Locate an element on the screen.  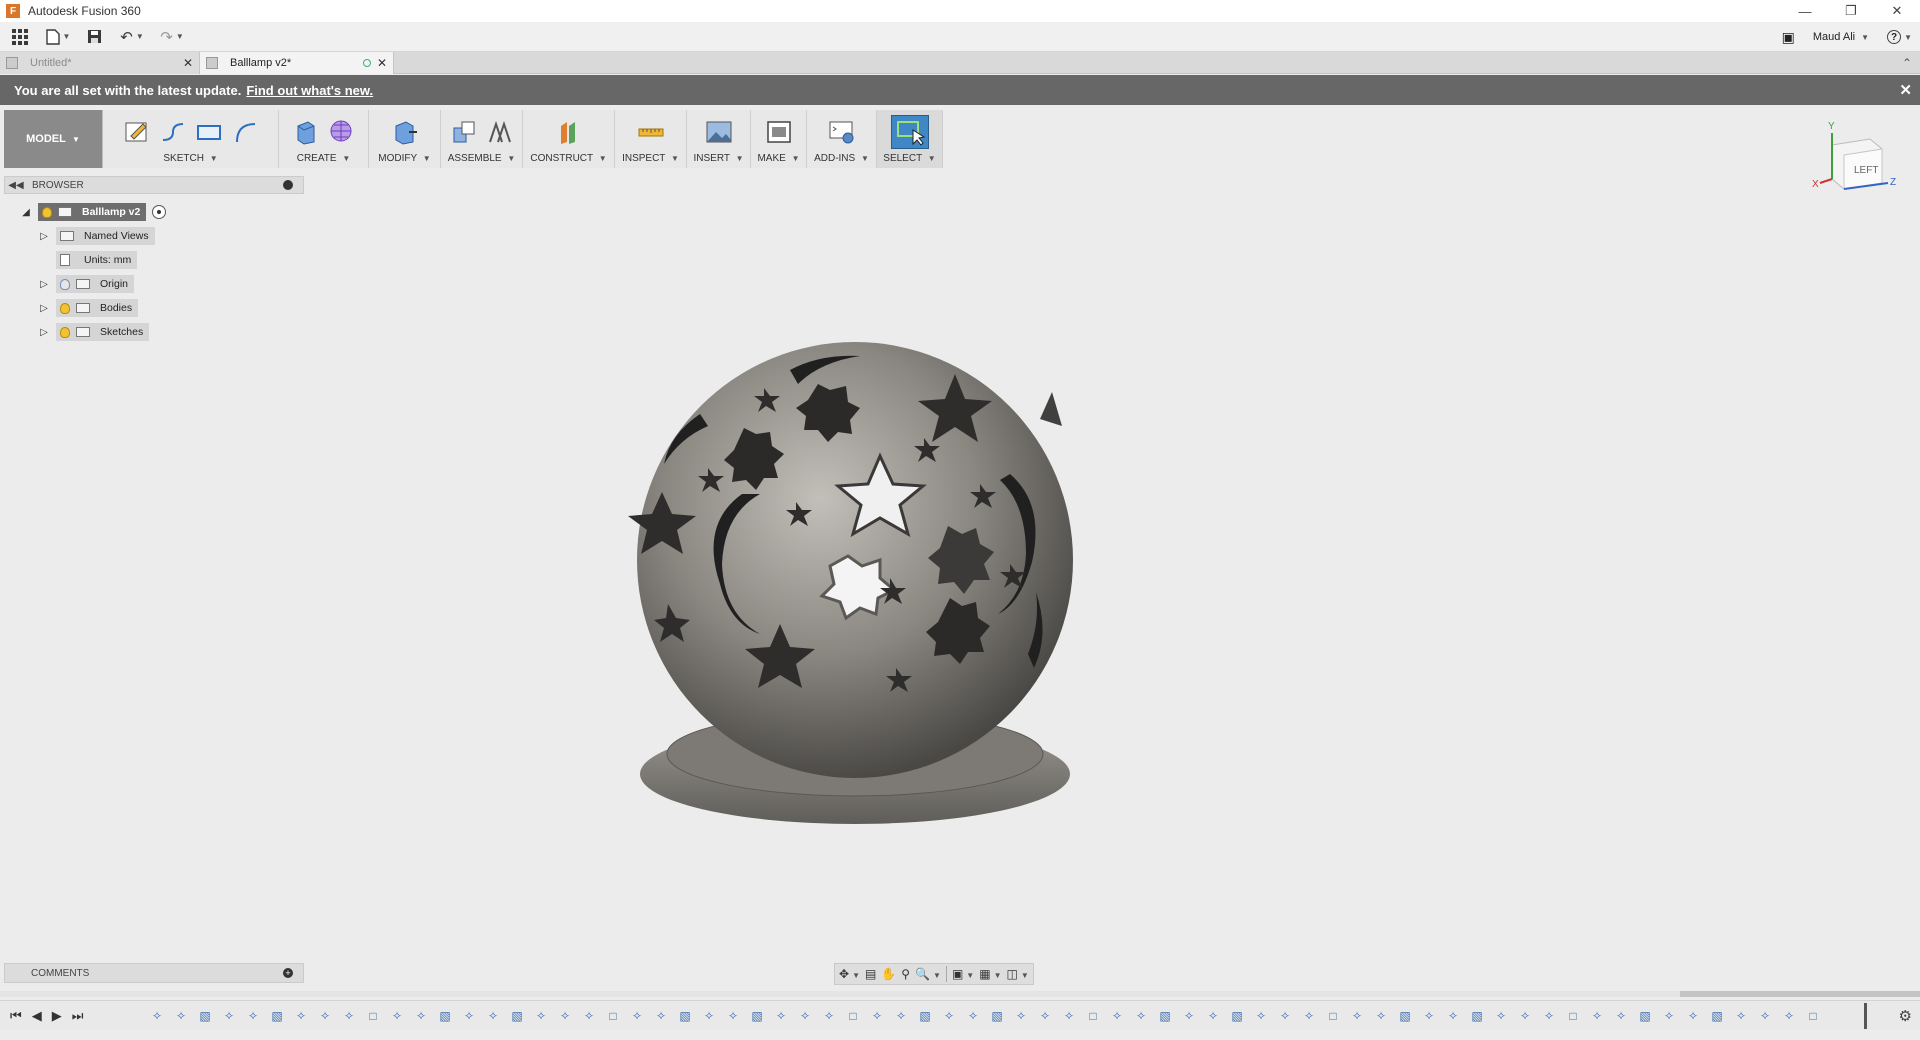
measure-icon is located at coordinates (651, 132).